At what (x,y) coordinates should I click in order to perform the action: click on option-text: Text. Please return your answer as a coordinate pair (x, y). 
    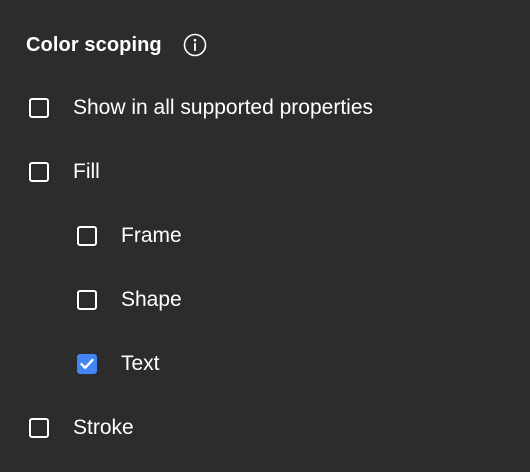
    Looking at the image, I should click on (118, 364).